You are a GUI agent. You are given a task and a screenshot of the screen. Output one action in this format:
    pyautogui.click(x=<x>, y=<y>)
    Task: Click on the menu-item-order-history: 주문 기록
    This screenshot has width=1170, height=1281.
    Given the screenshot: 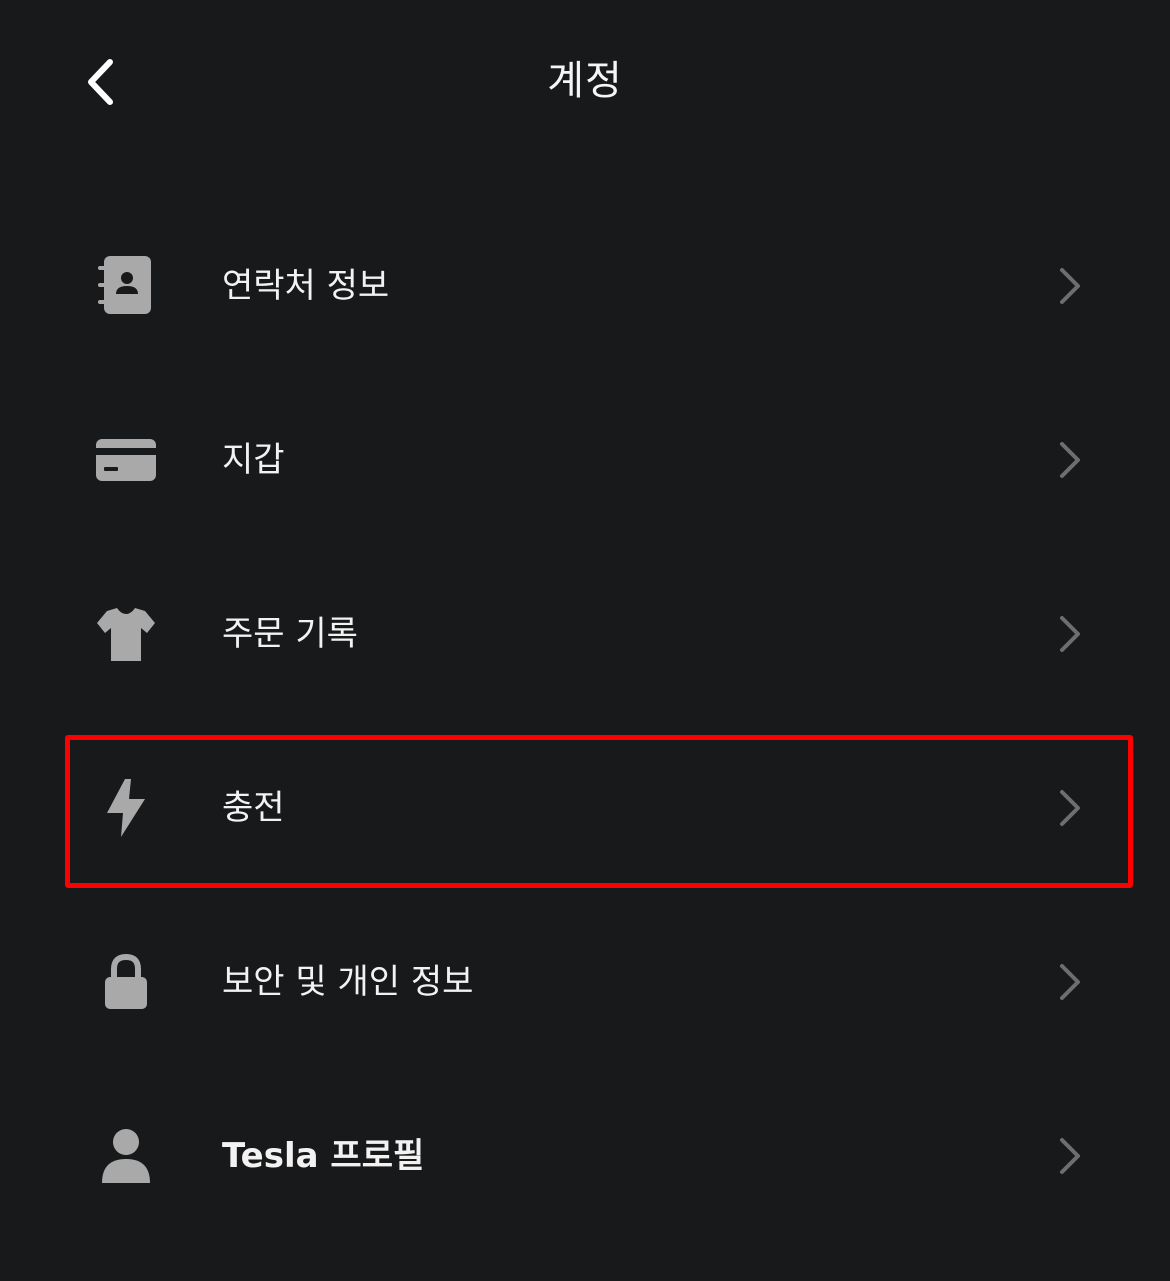 What is the action you would take?
    pyautogui.click(x=585, y=634)
    